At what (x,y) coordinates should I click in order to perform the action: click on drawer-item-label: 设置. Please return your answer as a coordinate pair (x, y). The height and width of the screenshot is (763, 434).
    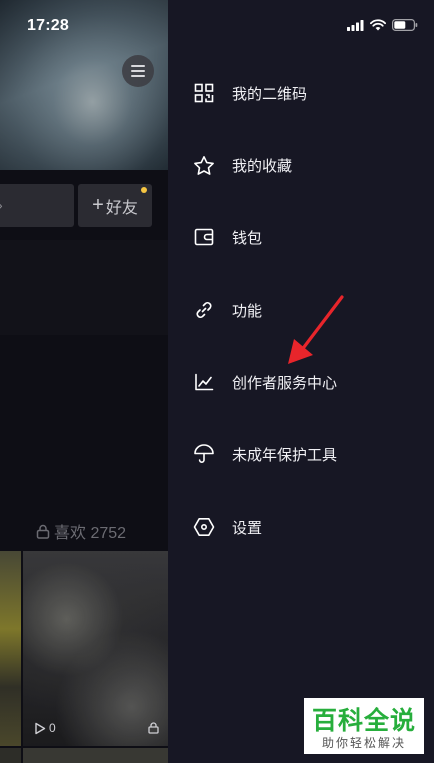
    Looking at the image, I should click on (247, 528).